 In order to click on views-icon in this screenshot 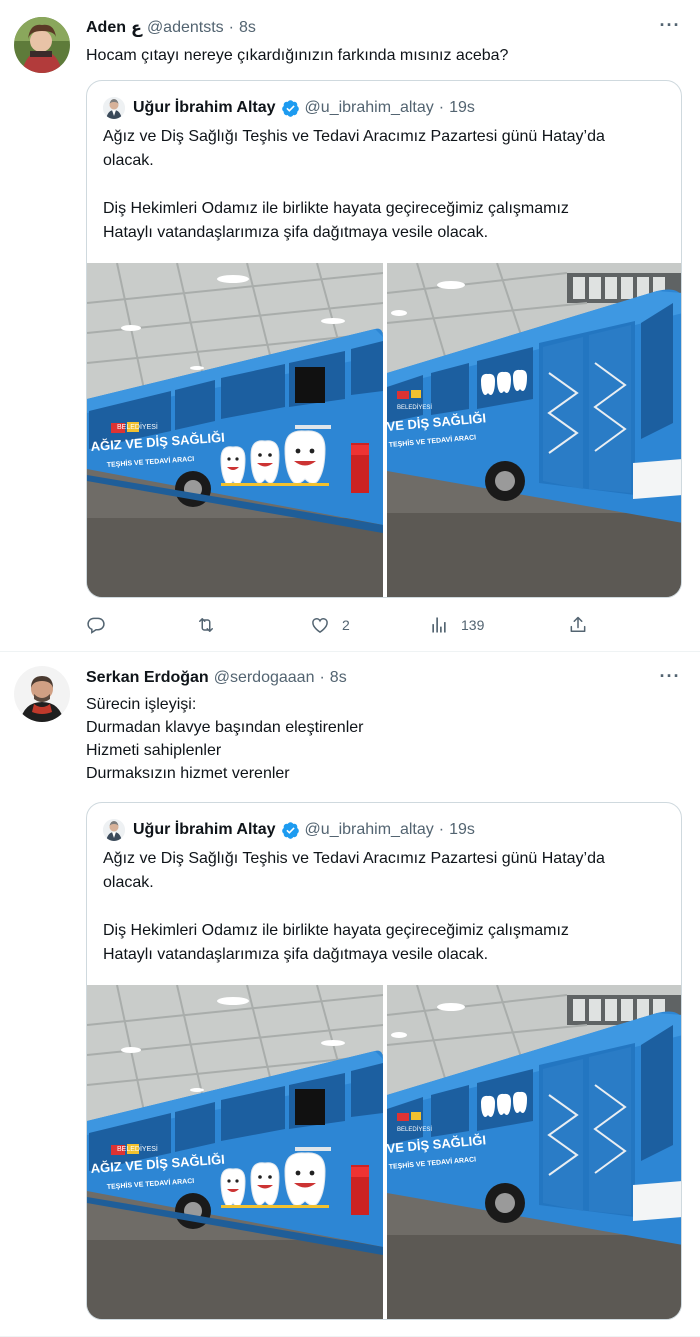, I will do `click(439, 625)`.